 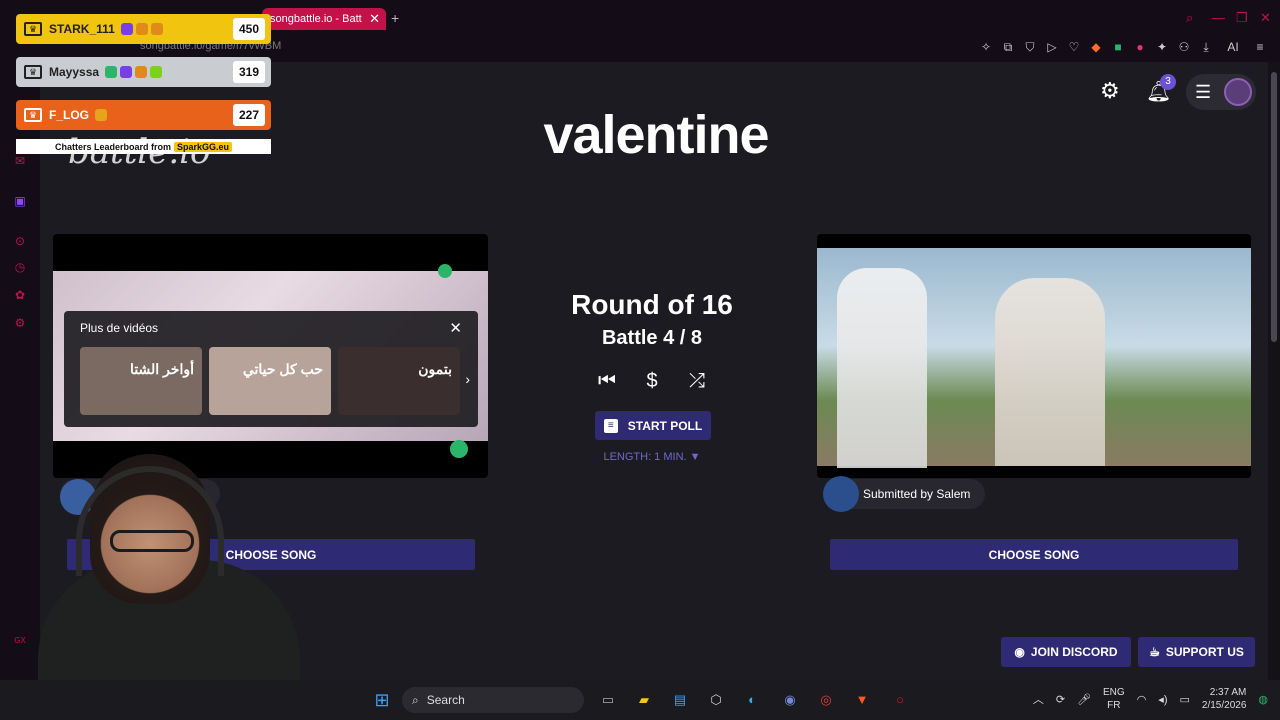 I want to click on right-video-player, so click(x=1034, y=356).